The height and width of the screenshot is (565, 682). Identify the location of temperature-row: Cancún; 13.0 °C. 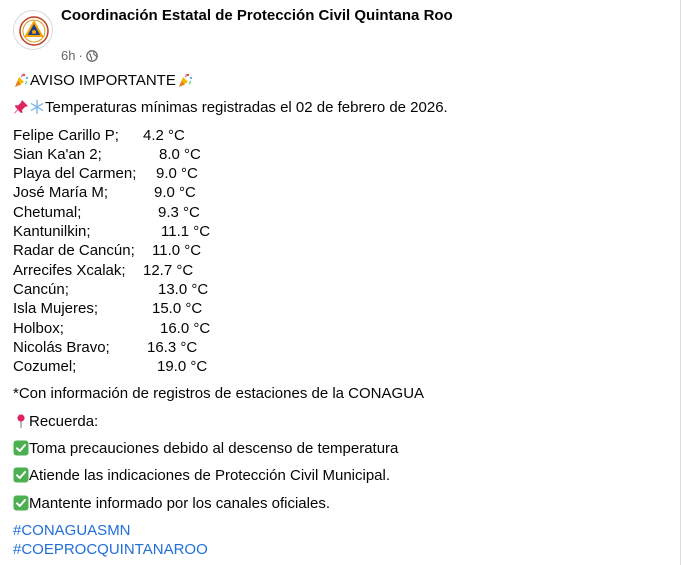
(343, 289).